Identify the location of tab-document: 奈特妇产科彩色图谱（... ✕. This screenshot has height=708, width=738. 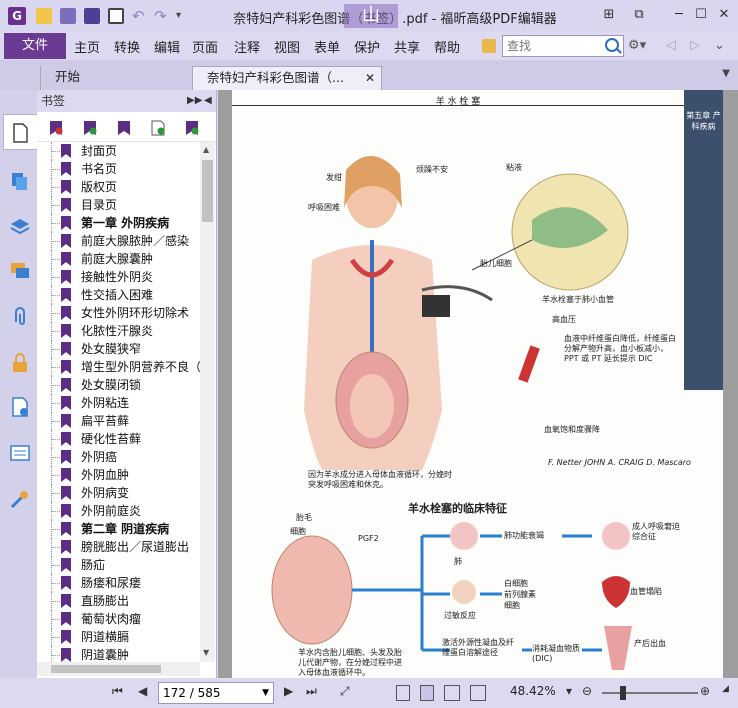
(287, 78).